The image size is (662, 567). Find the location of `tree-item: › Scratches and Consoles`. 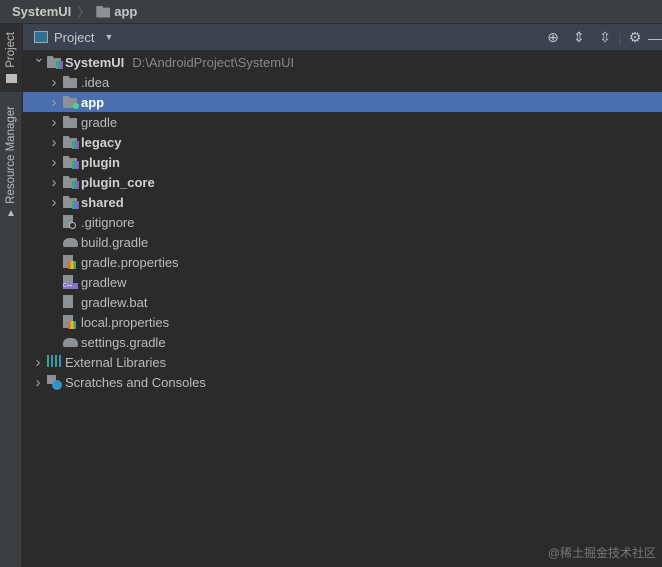

tree-item: › Scratches and Consoles is located at coordinates (342, 382).